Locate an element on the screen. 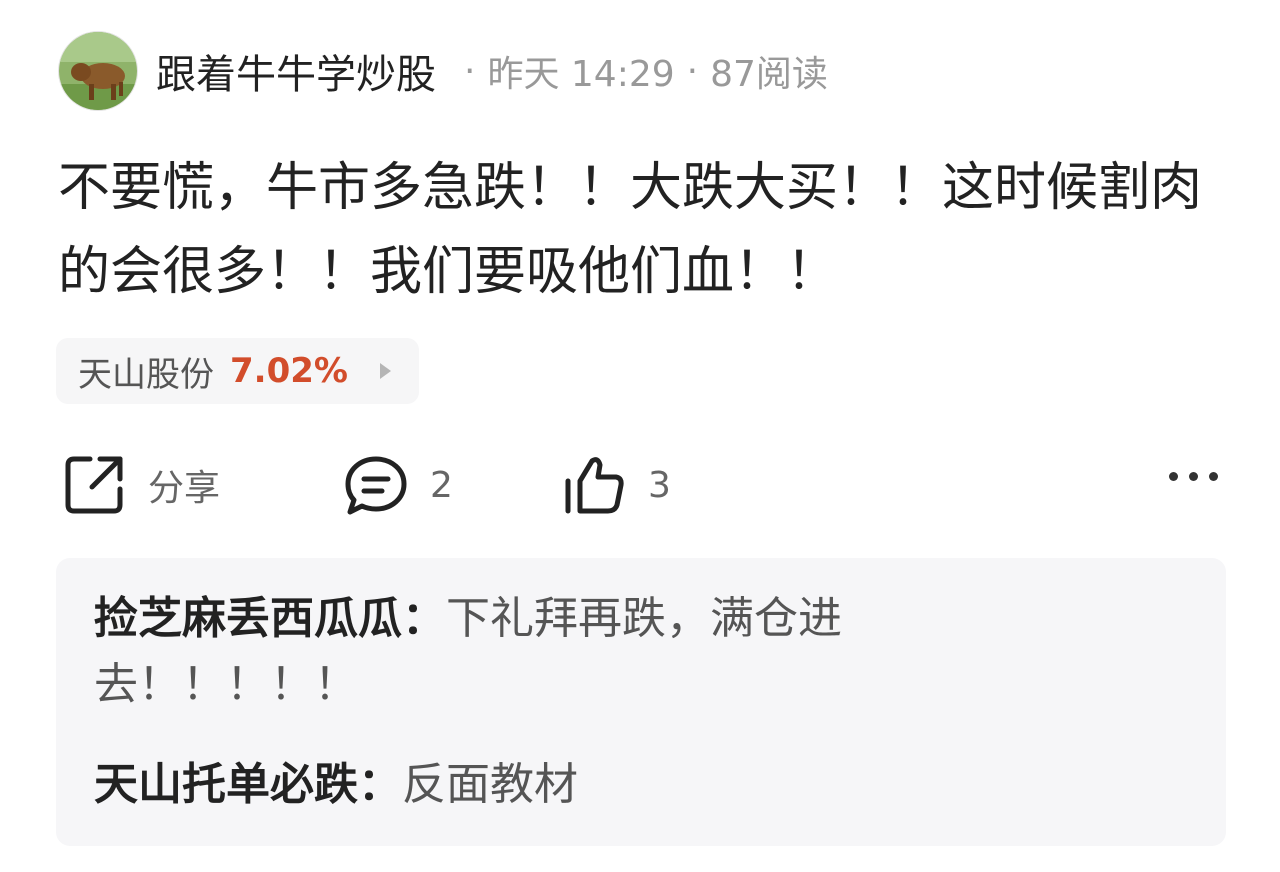  like-button: 3 is located at coordinates (616, 485).